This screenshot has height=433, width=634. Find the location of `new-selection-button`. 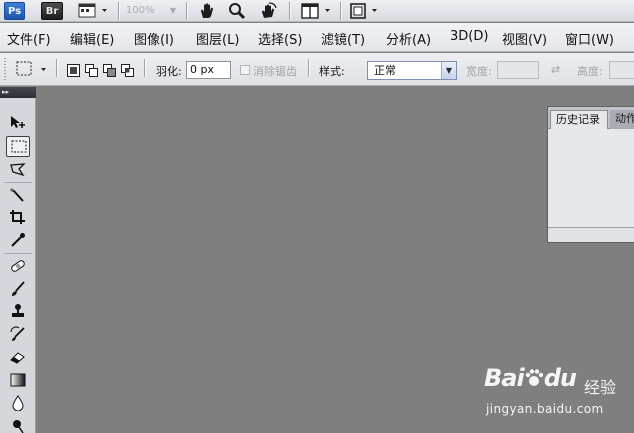

new-selection-button is located at coordinates (73, 69).